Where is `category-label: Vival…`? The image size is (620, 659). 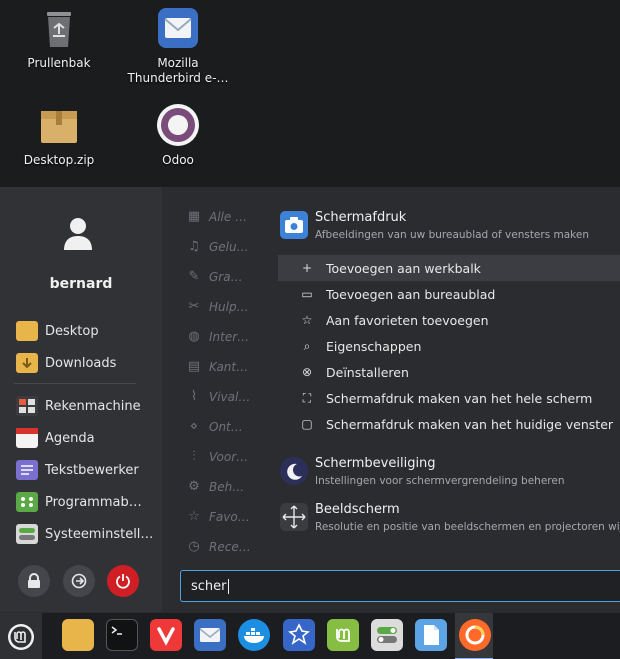 category-label: Vival… is located at coordinates (230, 397).